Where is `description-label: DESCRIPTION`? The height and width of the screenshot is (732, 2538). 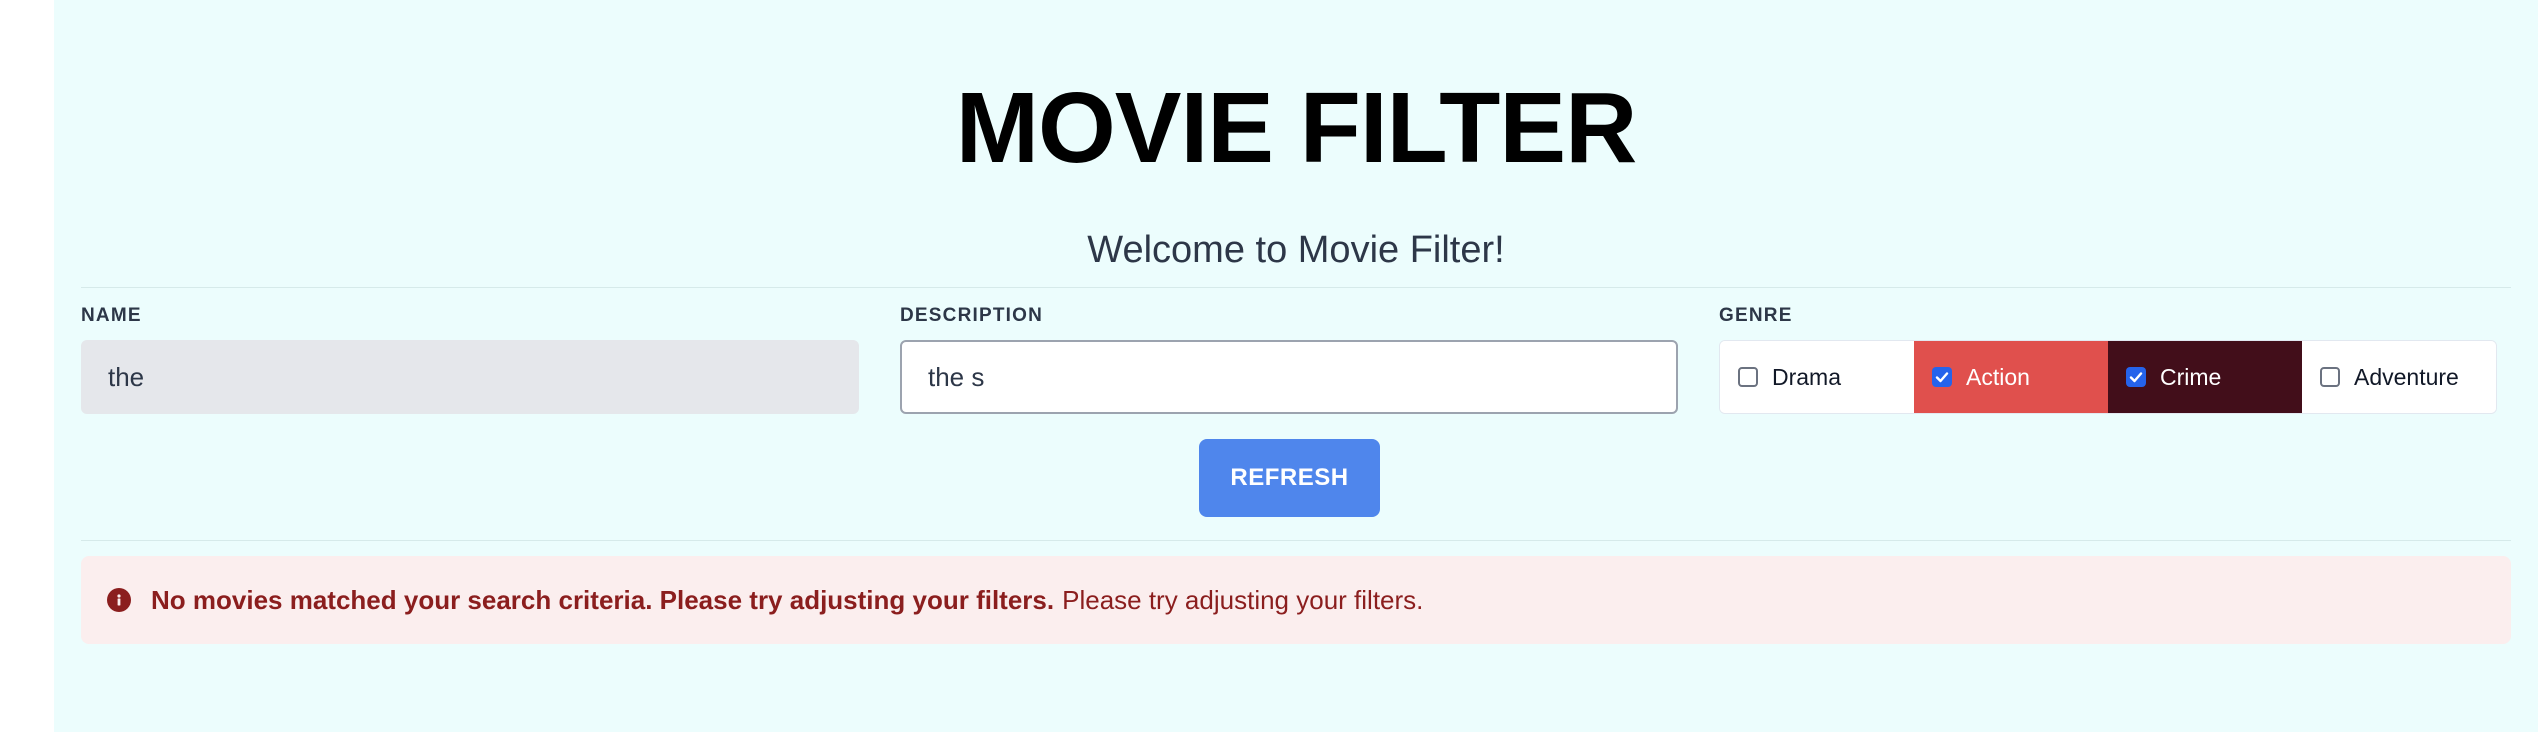
description-label: DESCRIPTION is located at coordinates (972, 315).